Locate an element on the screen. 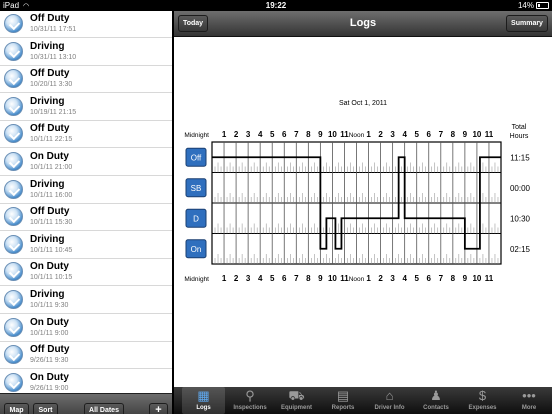 The width and height of the screenshot is (552, 414). list-item: On Duty 10/1/11 10:15 is located at coordinates (86, 273).